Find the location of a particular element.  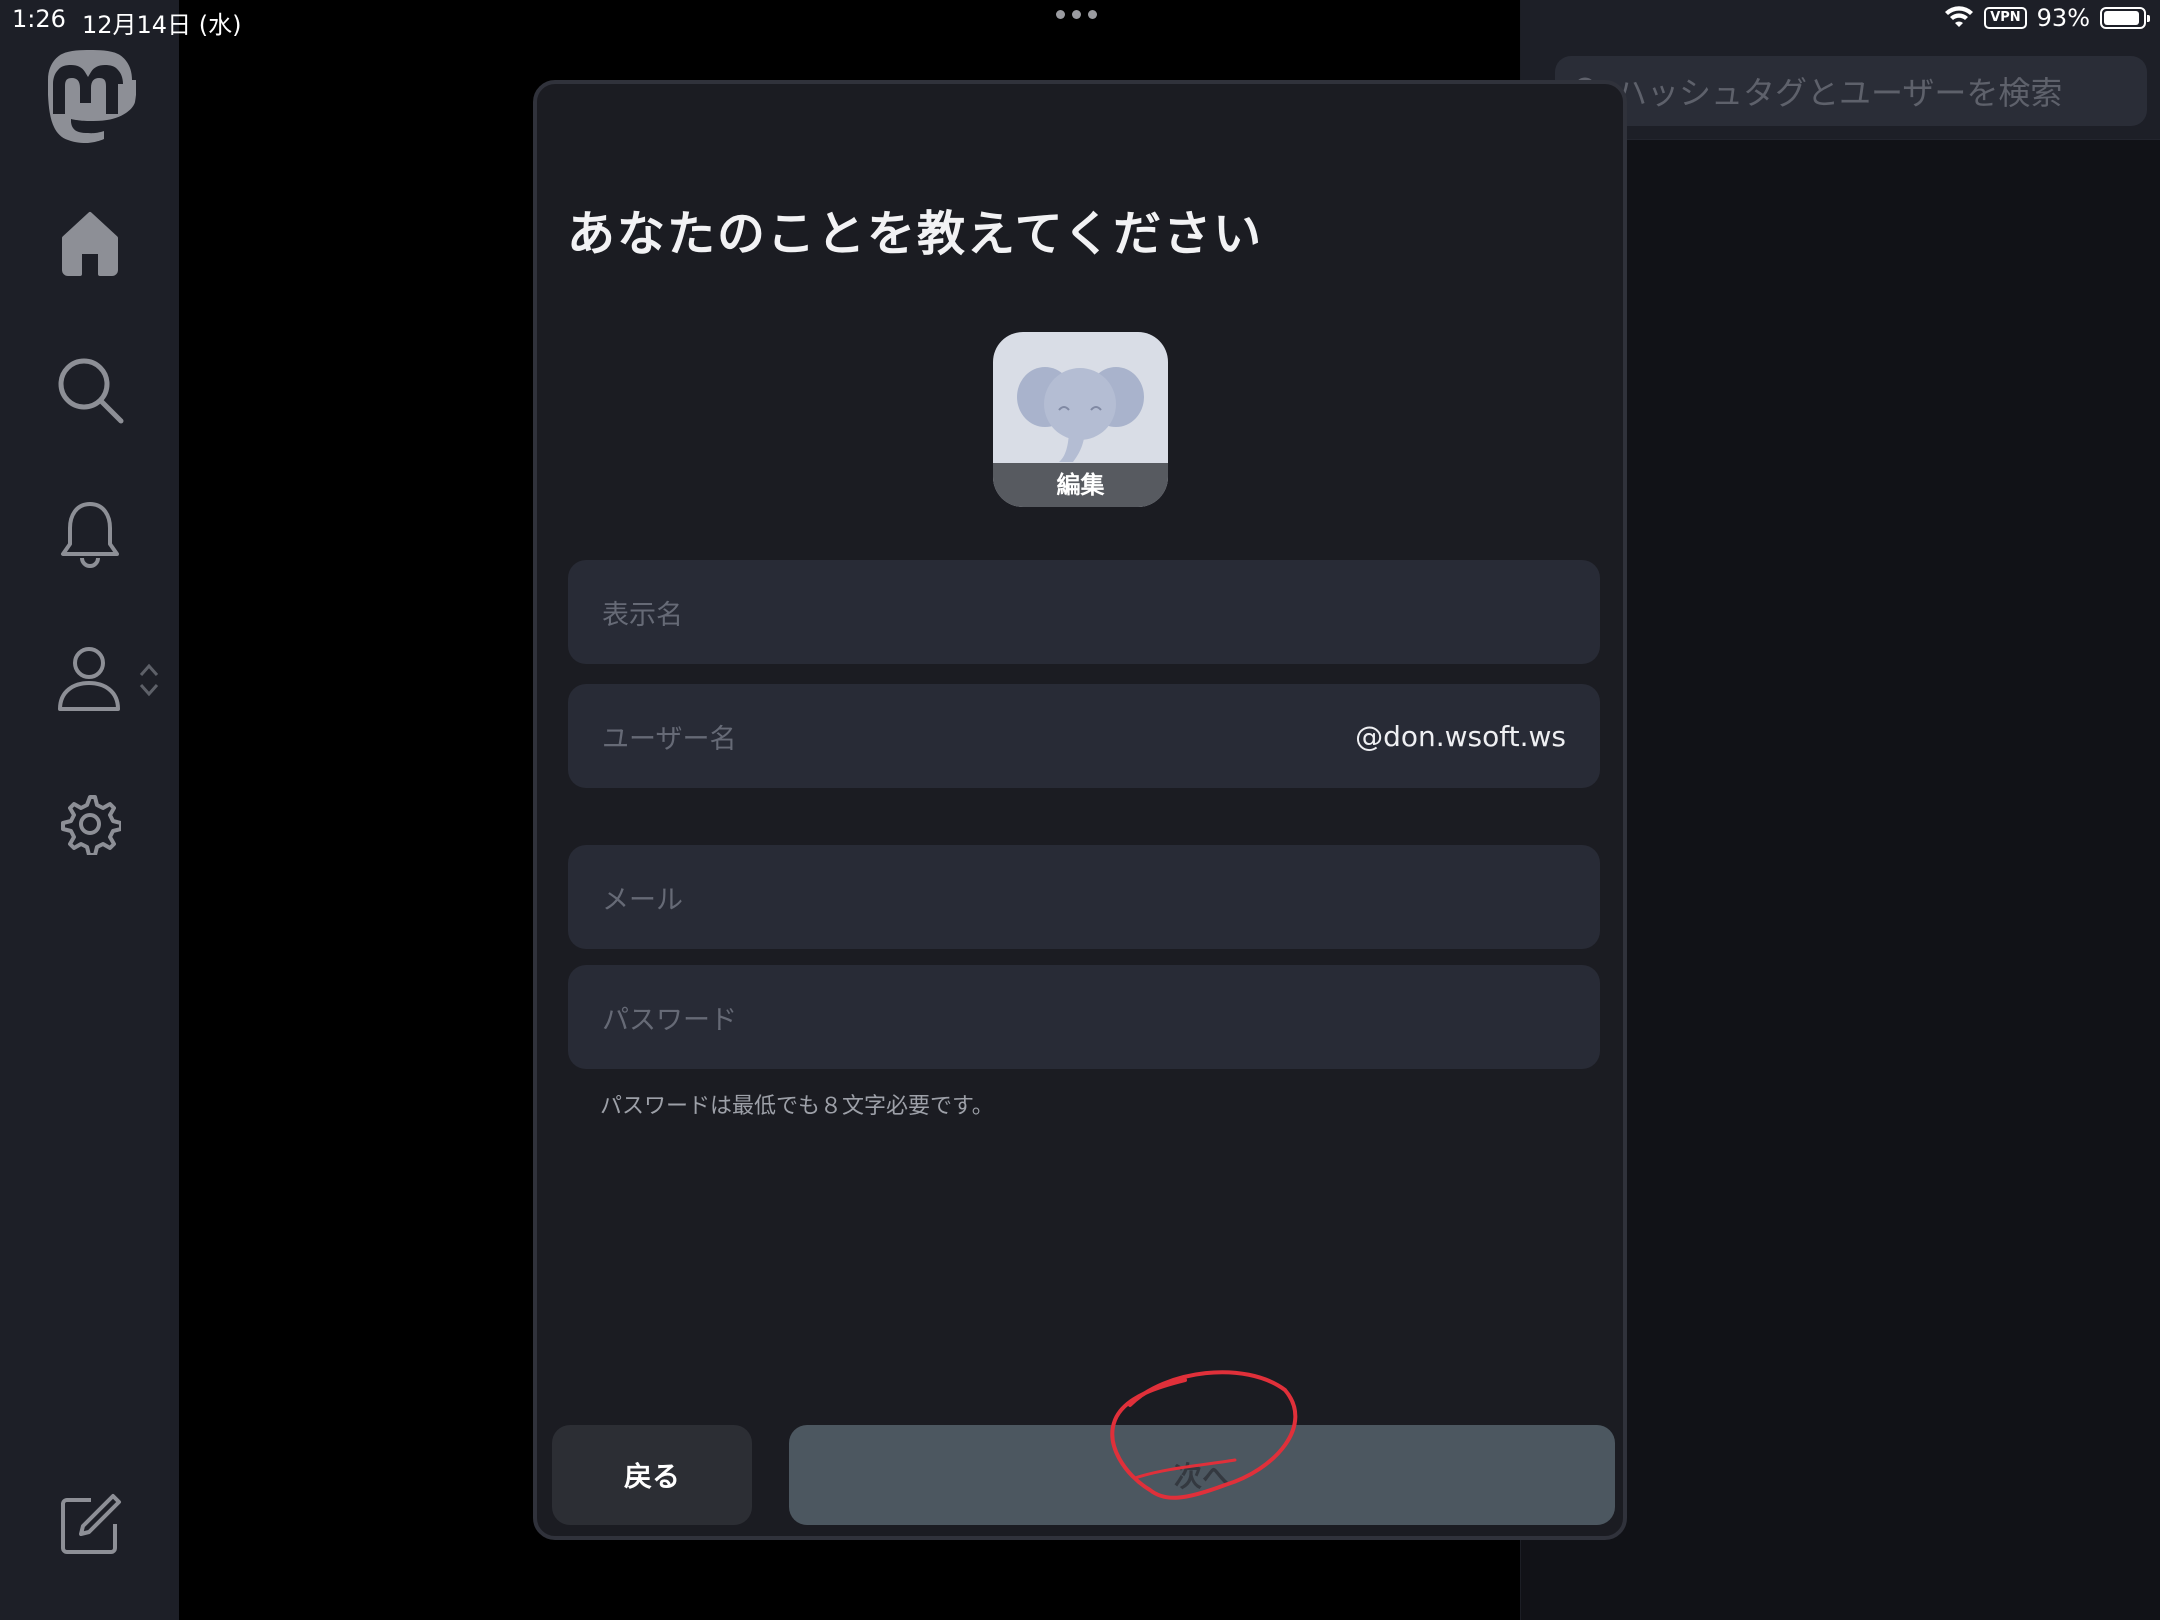

search-icon is located at coordinates (90, 392).